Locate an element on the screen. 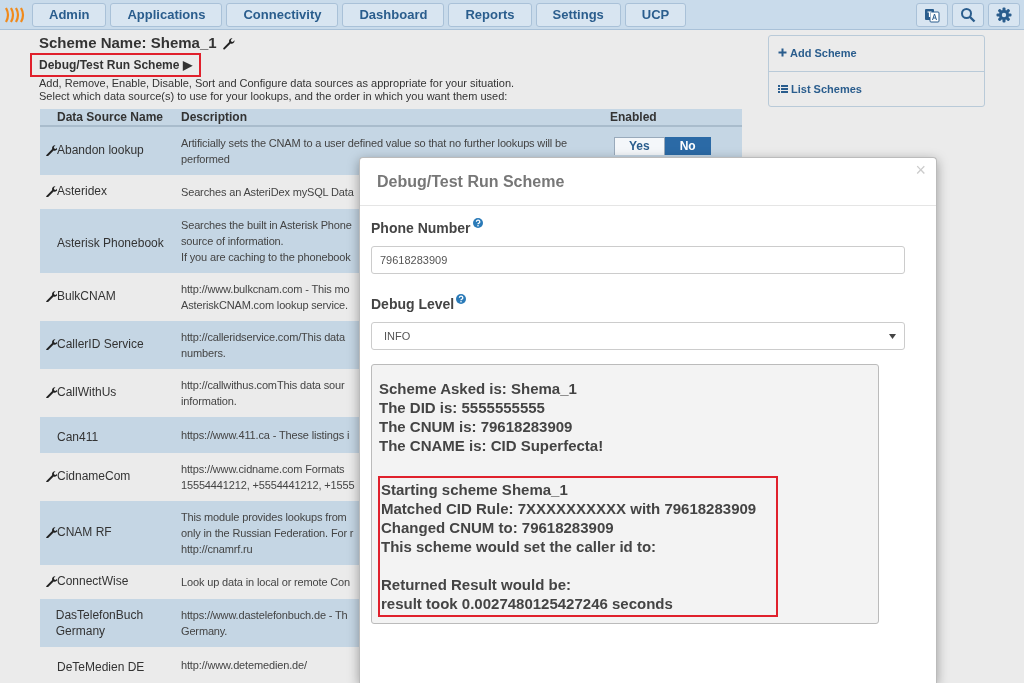  source-name: CallerID Service is located at coordinates (100, 344).